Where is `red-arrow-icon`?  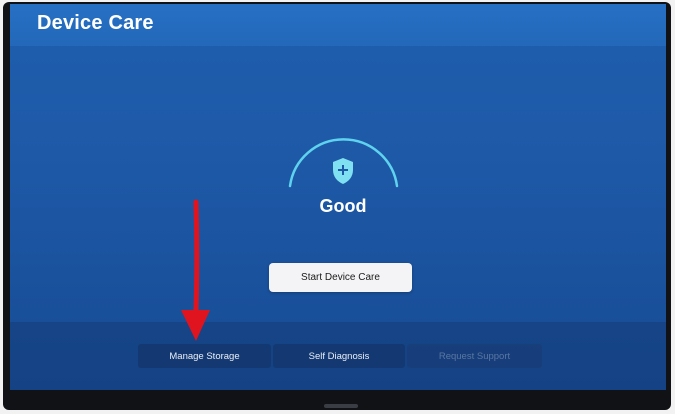
red-arrow-icon is located at coordinates (195, 270).